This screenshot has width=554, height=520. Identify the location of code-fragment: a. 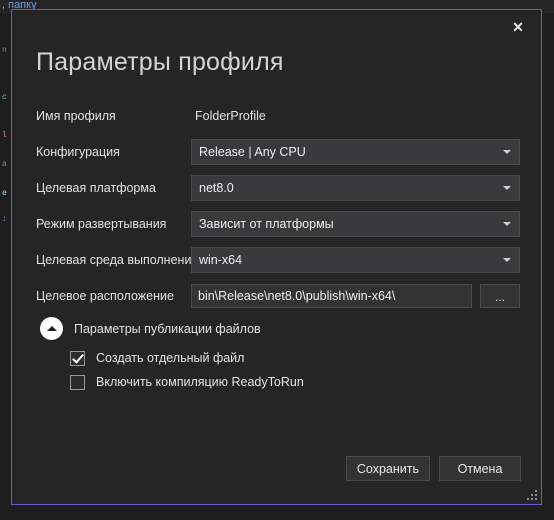
(4, 164).